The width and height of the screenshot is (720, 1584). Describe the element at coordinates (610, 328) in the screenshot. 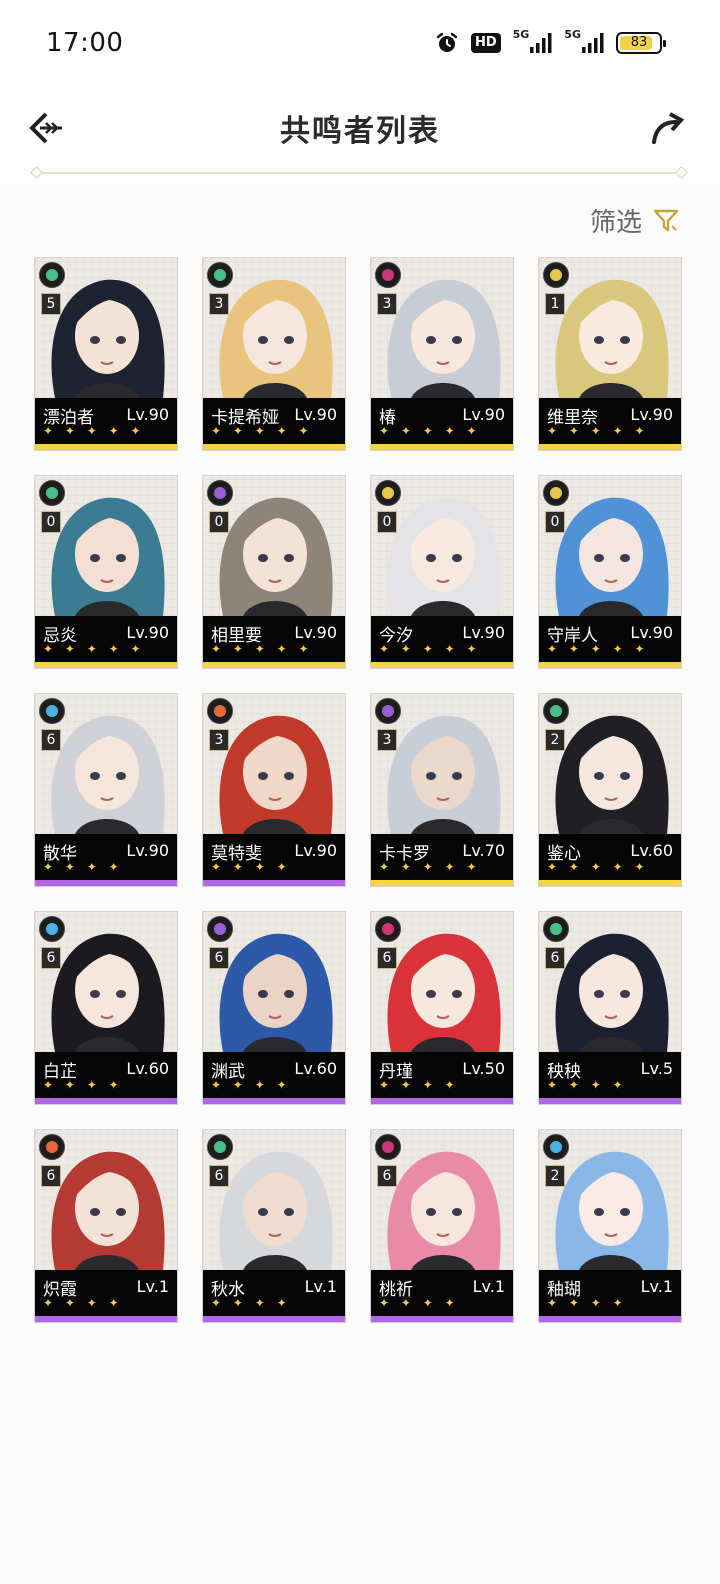

I see `character-portrait: 1` at that location.